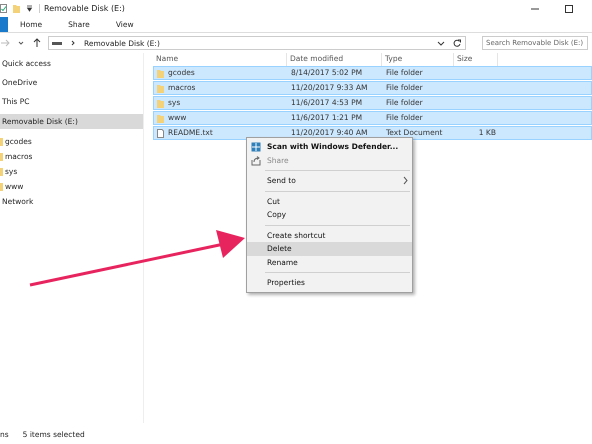 Image resolution: width=592 pixels, height=444 pixels. Describe the element at coordinates (3, 8) in the screenshot. I see `checklist-icon` at that location.